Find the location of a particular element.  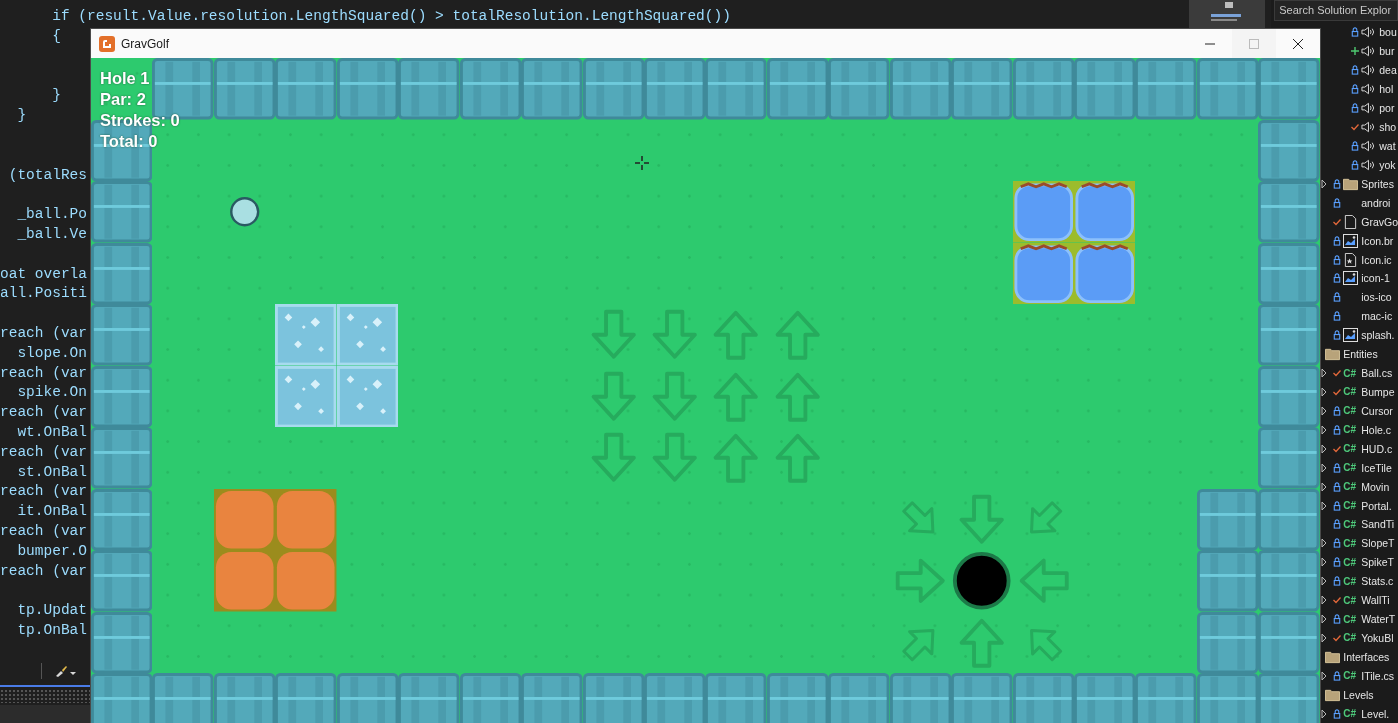

tree-item: Hole.c is located at coordinates (1376, 429).